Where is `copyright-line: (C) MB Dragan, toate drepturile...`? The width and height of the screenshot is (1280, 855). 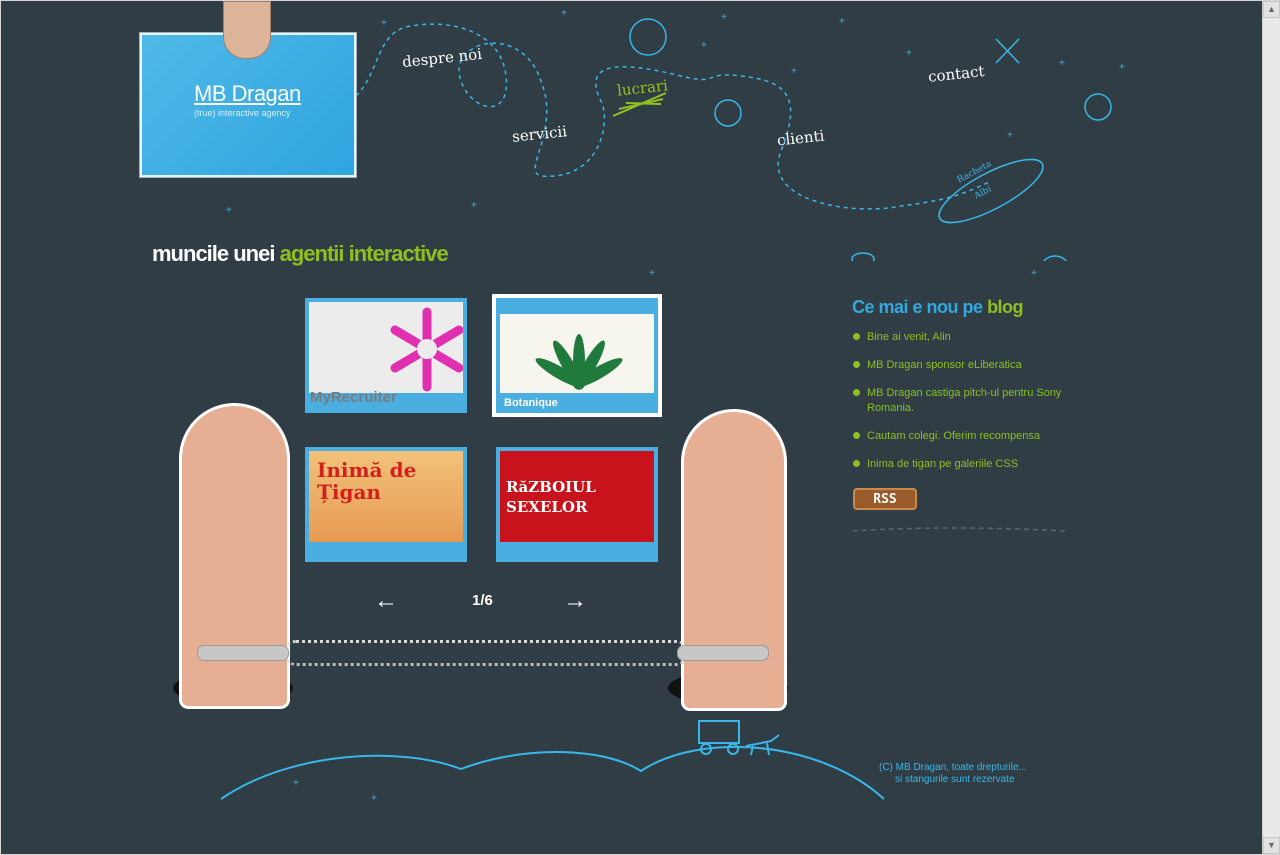 copyright-line: (C) MB Dragan, toate drepturile... is located at coordinates (953, 767).